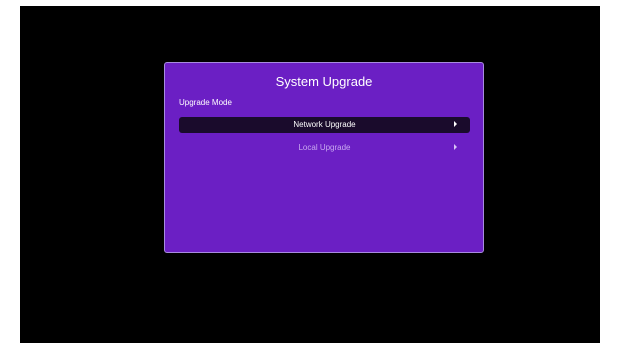  I want to click on network-upgrade-option: Network Upgrade, so click(324, 125).